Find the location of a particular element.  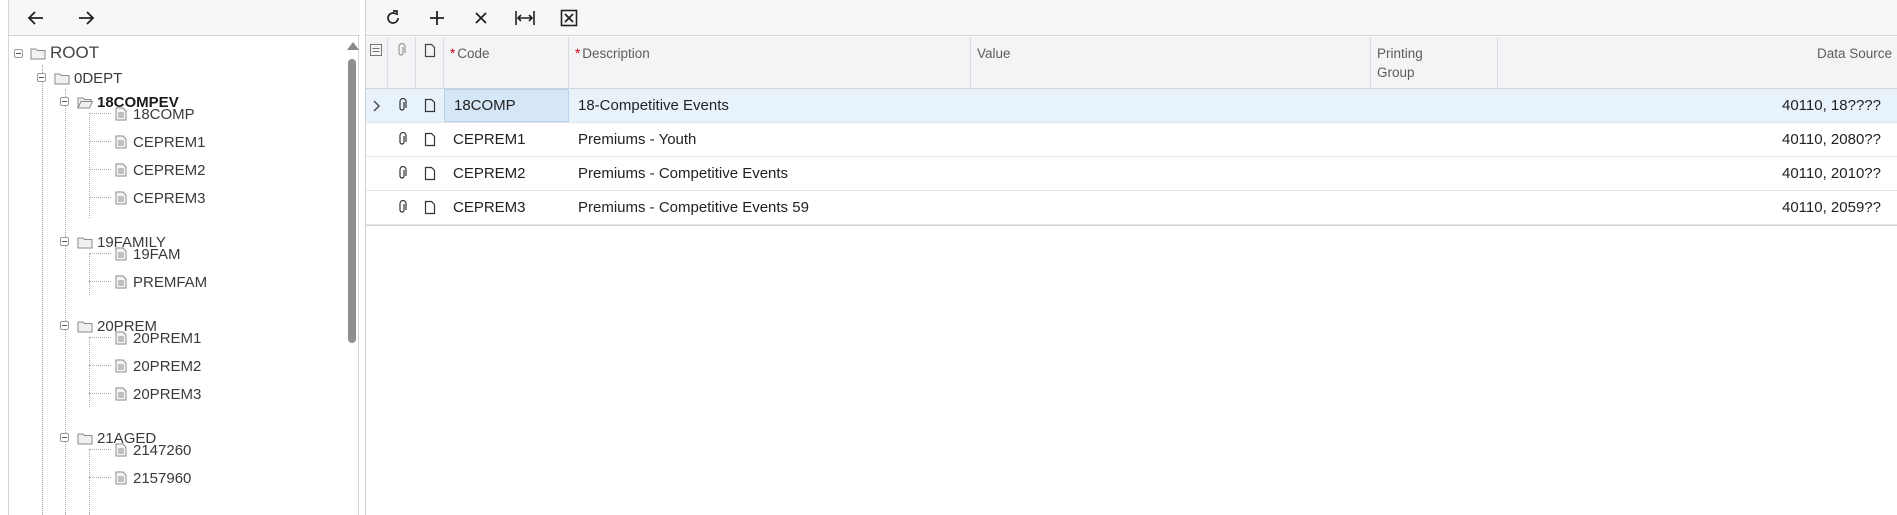

delete-row-button is located at coordinates (481, 18).